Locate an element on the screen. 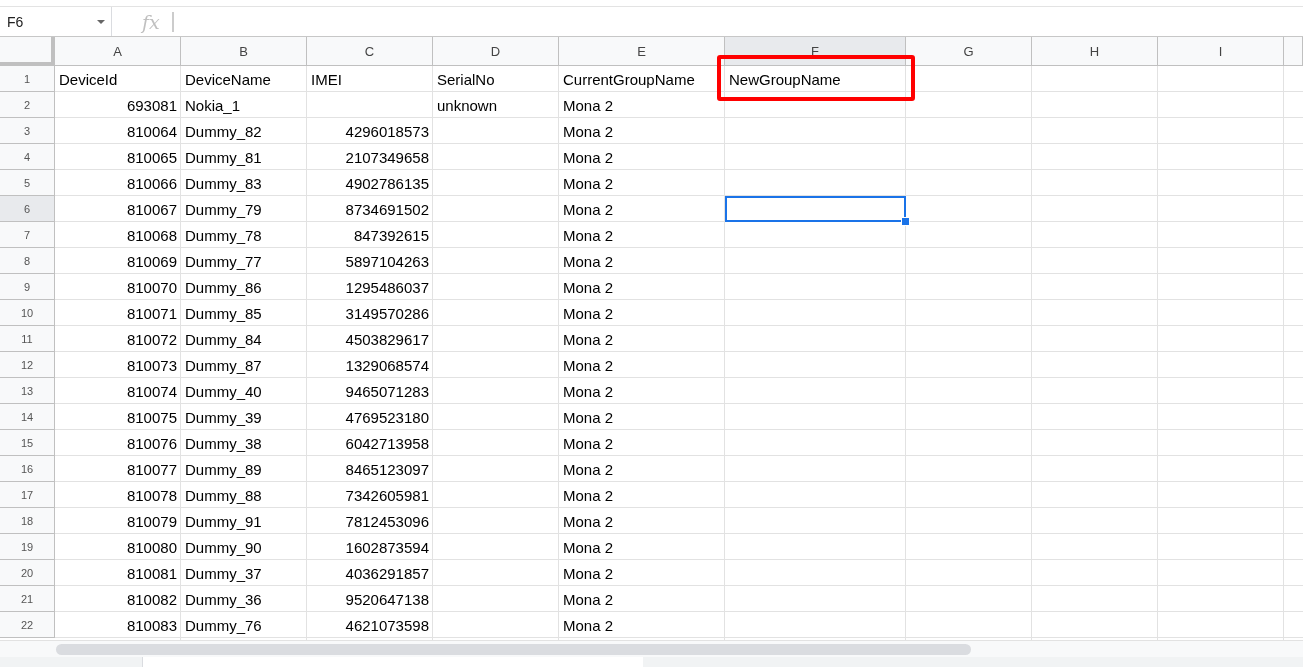 This screenshot has height=667, width=1303. table-cell-text: unknown is located at coordinates (467, 105).